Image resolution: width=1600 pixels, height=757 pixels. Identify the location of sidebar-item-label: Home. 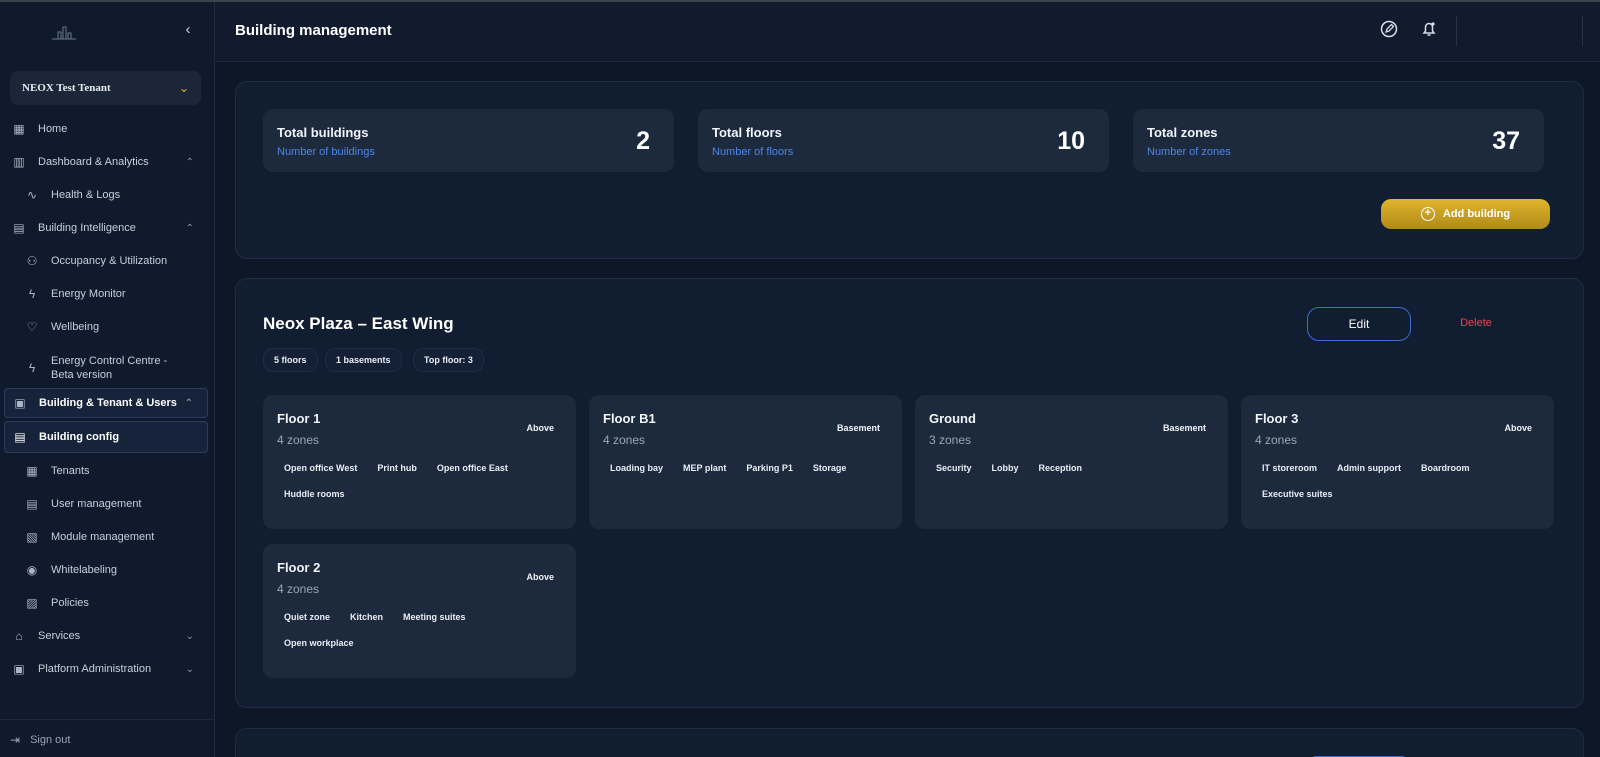
(53, 129).